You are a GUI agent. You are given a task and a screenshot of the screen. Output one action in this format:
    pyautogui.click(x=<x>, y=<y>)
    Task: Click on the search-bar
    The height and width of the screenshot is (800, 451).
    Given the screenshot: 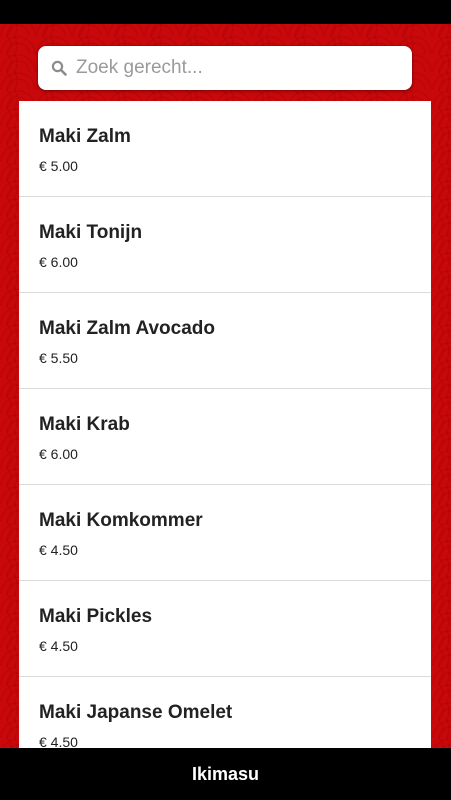 What is the action you would take?
    pyautogui.click(x=225, y=68)
    